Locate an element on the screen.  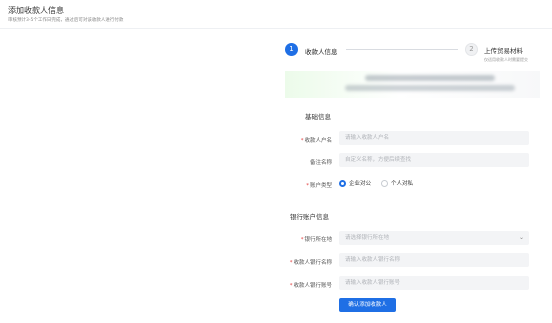
account-number-label: *收款人银行账号 is located at coordinates (310, 286).